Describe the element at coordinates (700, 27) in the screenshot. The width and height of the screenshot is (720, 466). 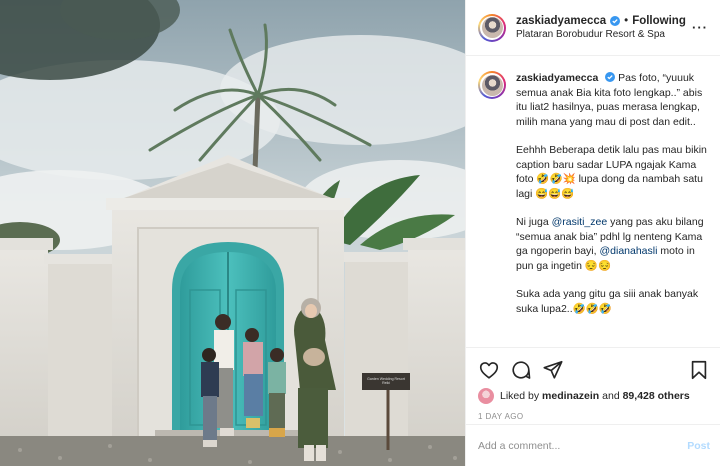
I see `more-horizontal-icon: ···` at that location.